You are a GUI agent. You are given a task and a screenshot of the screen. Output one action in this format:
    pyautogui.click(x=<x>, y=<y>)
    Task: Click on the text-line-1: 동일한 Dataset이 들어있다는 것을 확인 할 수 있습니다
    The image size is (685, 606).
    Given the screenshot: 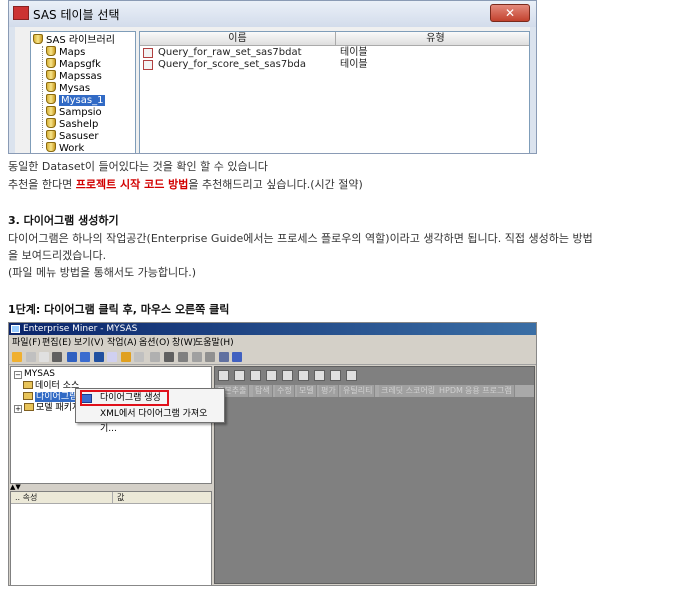 What is the action you would take?
    pyautogui.click(x=138, y=166)
    